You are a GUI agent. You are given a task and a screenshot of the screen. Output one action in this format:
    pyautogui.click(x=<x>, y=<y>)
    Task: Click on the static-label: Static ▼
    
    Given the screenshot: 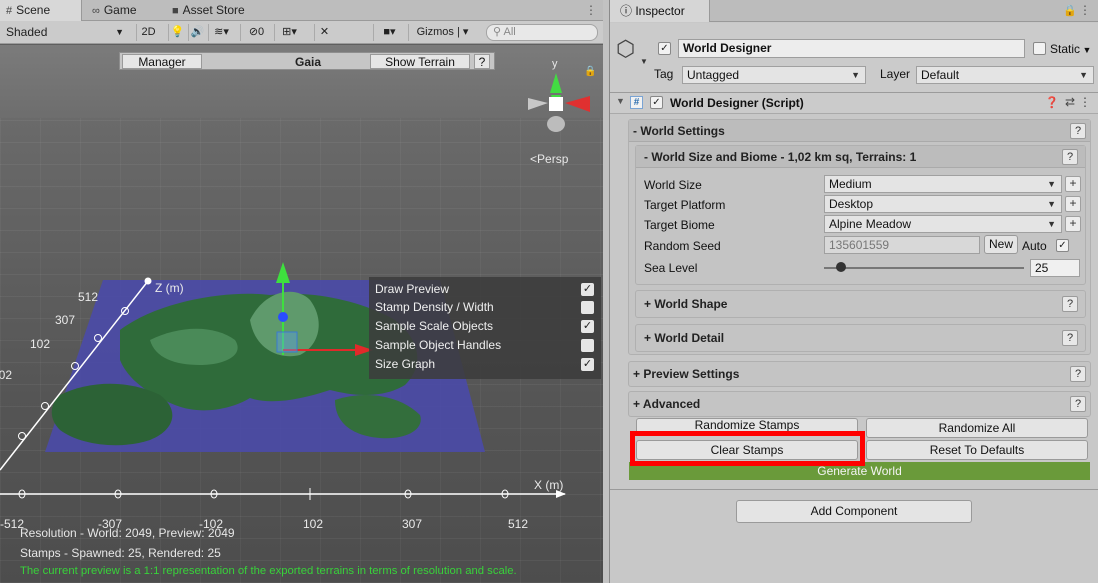 What is the action you would take?
    pyautogui.click(x=1070, y=49)
    